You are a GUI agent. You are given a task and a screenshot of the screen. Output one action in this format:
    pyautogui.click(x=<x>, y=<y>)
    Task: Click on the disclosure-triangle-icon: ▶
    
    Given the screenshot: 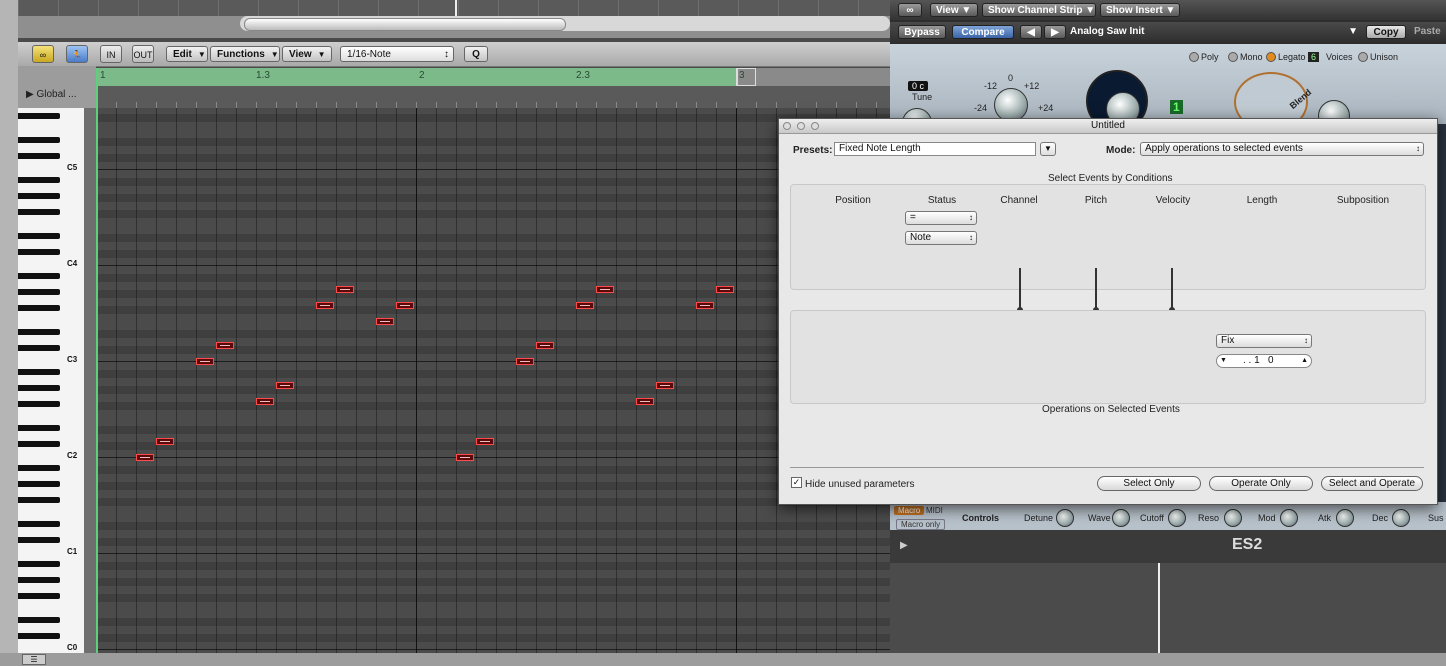 What is the action you would take?
    pyautogui.click(x=904, y=545)
    